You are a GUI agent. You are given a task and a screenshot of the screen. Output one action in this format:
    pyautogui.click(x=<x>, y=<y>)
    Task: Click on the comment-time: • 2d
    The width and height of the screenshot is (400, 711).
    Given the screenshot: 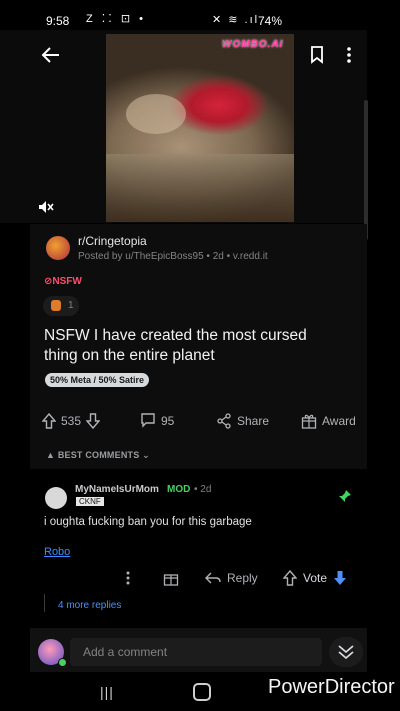 What is the action you would take?
    pyautogui.click(x=203, y=489)
    